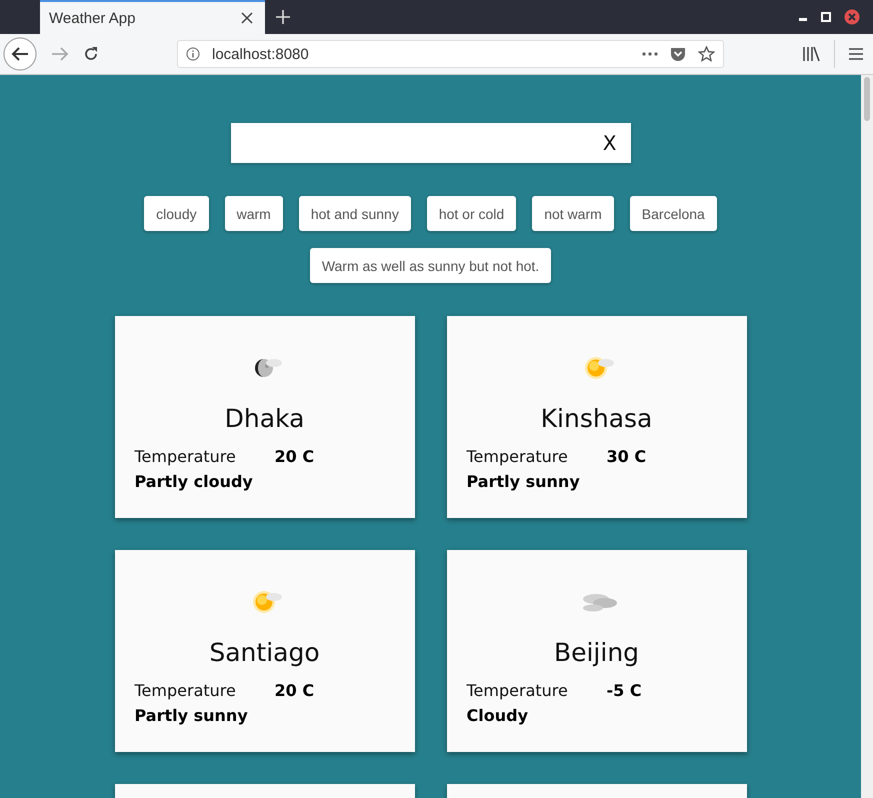 Image resolution: width=873 pixels, height=798 pixels. What do you see at coordinates (826, 17) in the screenshot?
I see `maximize-icon` at bounding box center [826, 17].